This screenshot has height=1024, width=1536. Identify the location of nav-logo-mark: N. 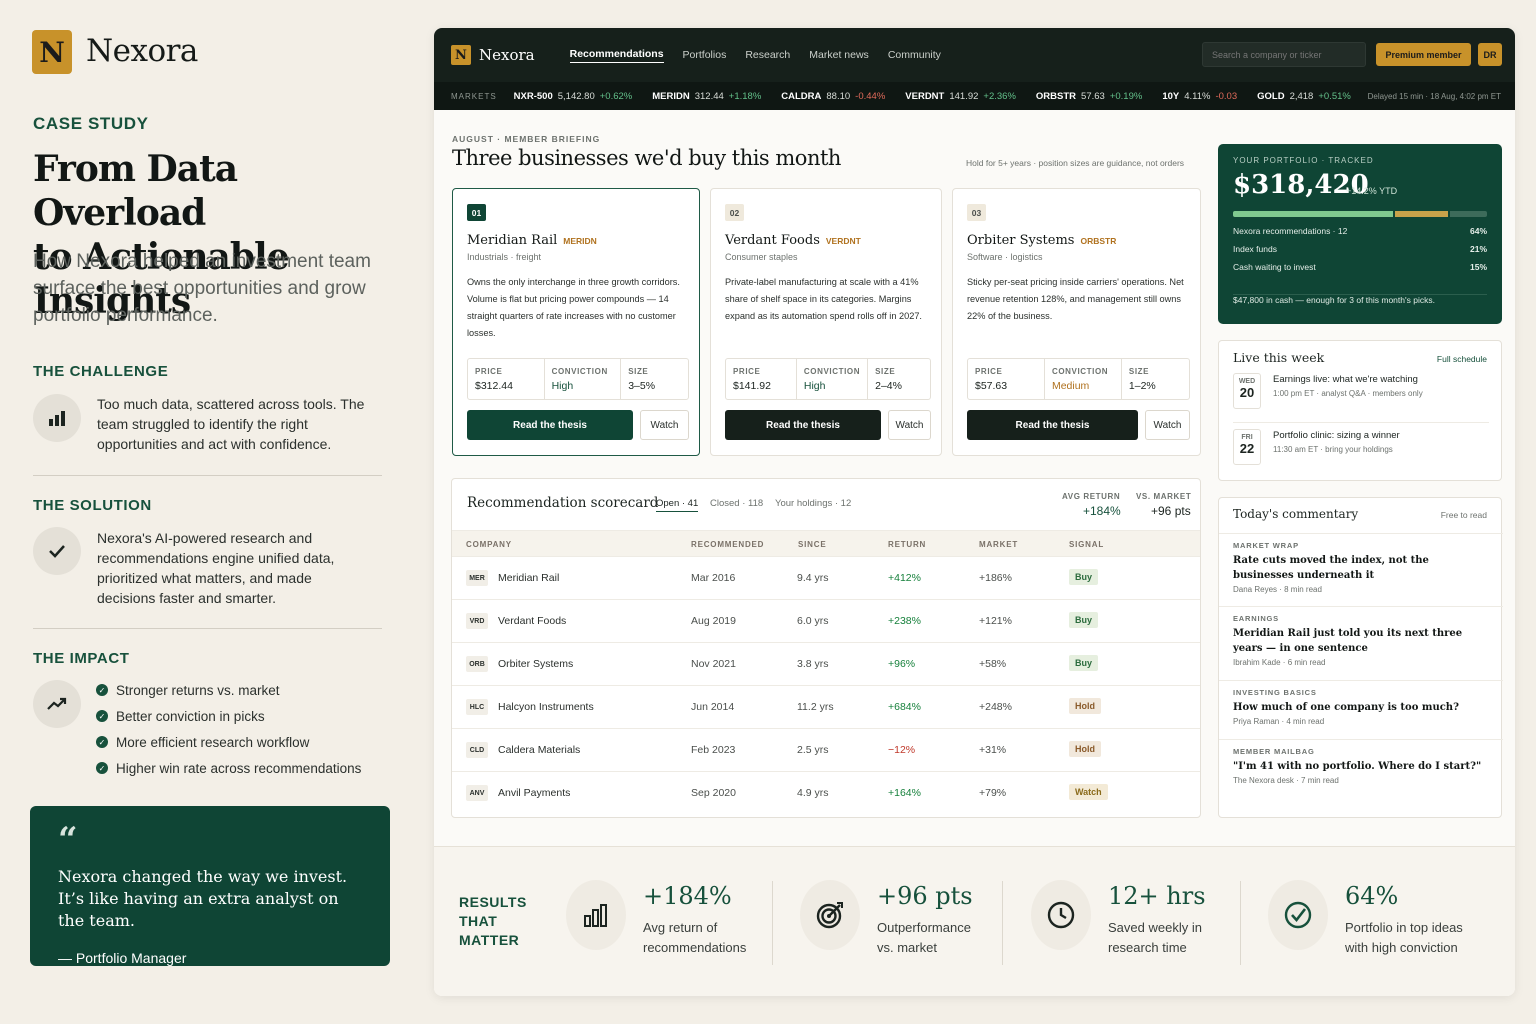
(461, 55).